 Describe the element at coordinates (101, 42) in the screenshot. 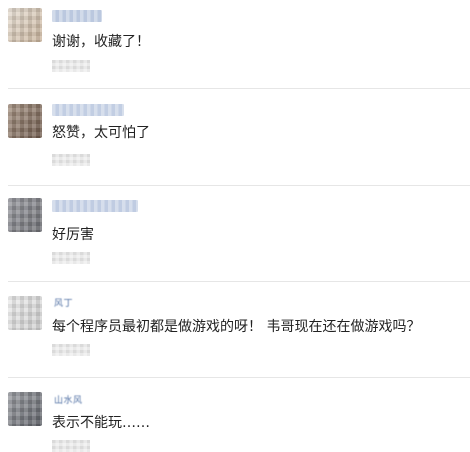

I see `comment-text: 谢谢，收藏了！` at that location.